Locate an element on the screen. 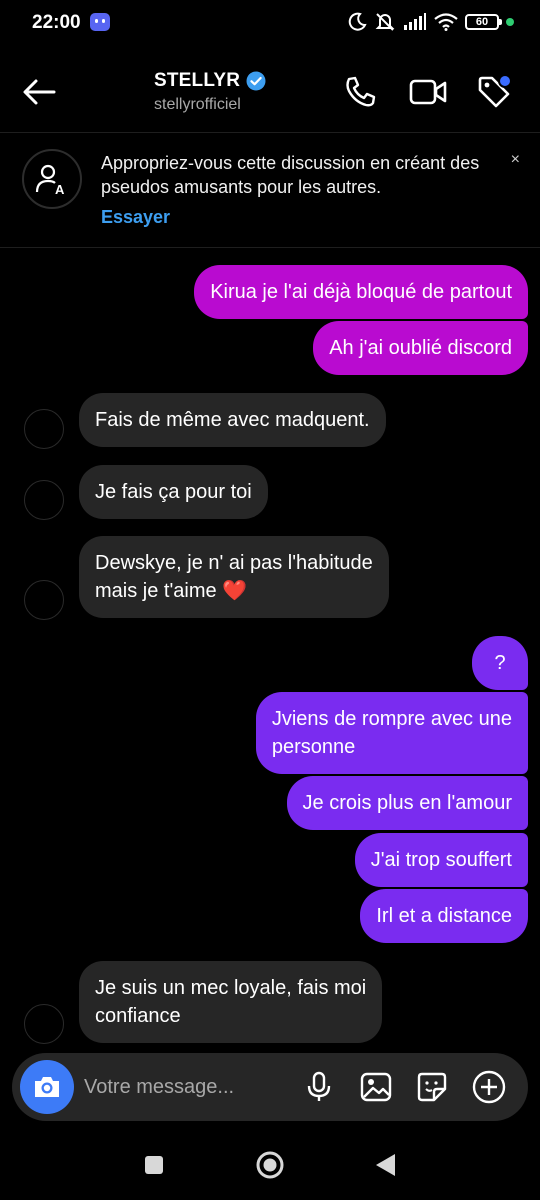  system-navigation-bar is located at coordinates (270, 1165).